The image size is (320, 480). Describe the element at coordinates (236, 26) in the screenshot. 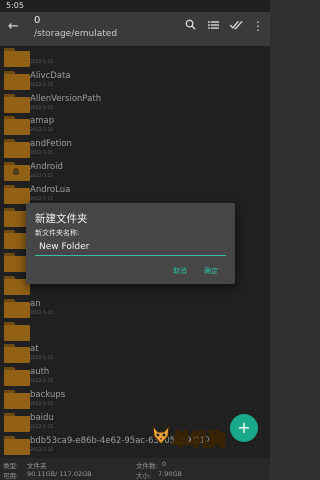

I see `select-all-icon` at that location.